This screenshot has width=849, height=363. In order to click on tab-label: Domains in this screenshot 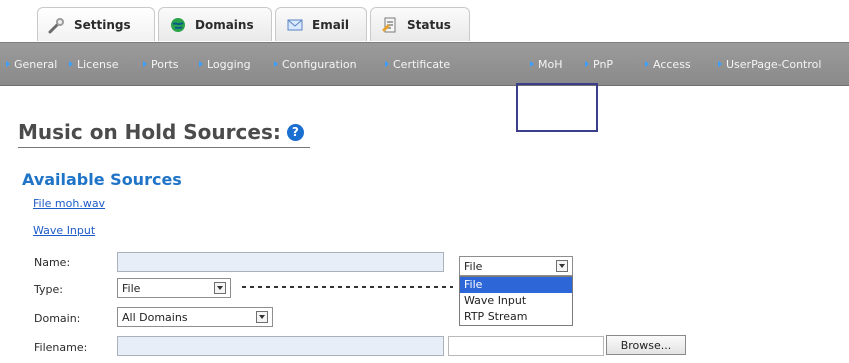, I will do `click(224, 24)`.